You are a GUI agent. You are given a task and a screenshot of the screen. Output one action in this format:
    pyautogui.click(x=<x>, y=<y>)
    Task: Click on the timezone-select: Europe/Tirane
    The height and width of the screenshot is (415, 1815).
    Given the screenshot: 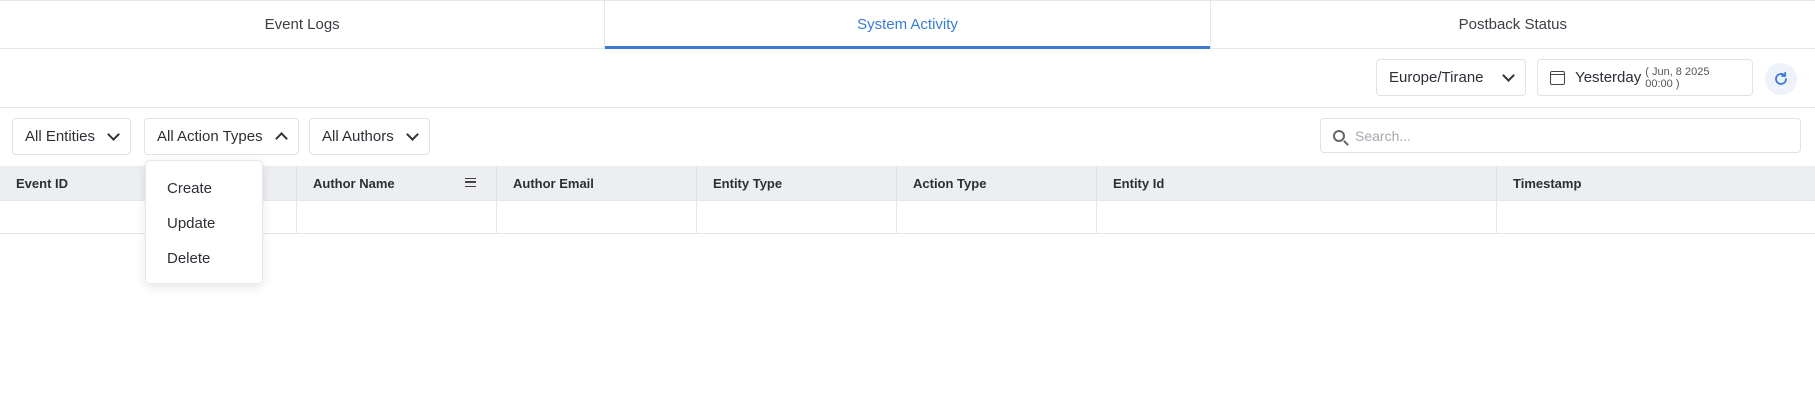 What is the action you would take?
    pyautogui.click(x=1451, y=77)
    